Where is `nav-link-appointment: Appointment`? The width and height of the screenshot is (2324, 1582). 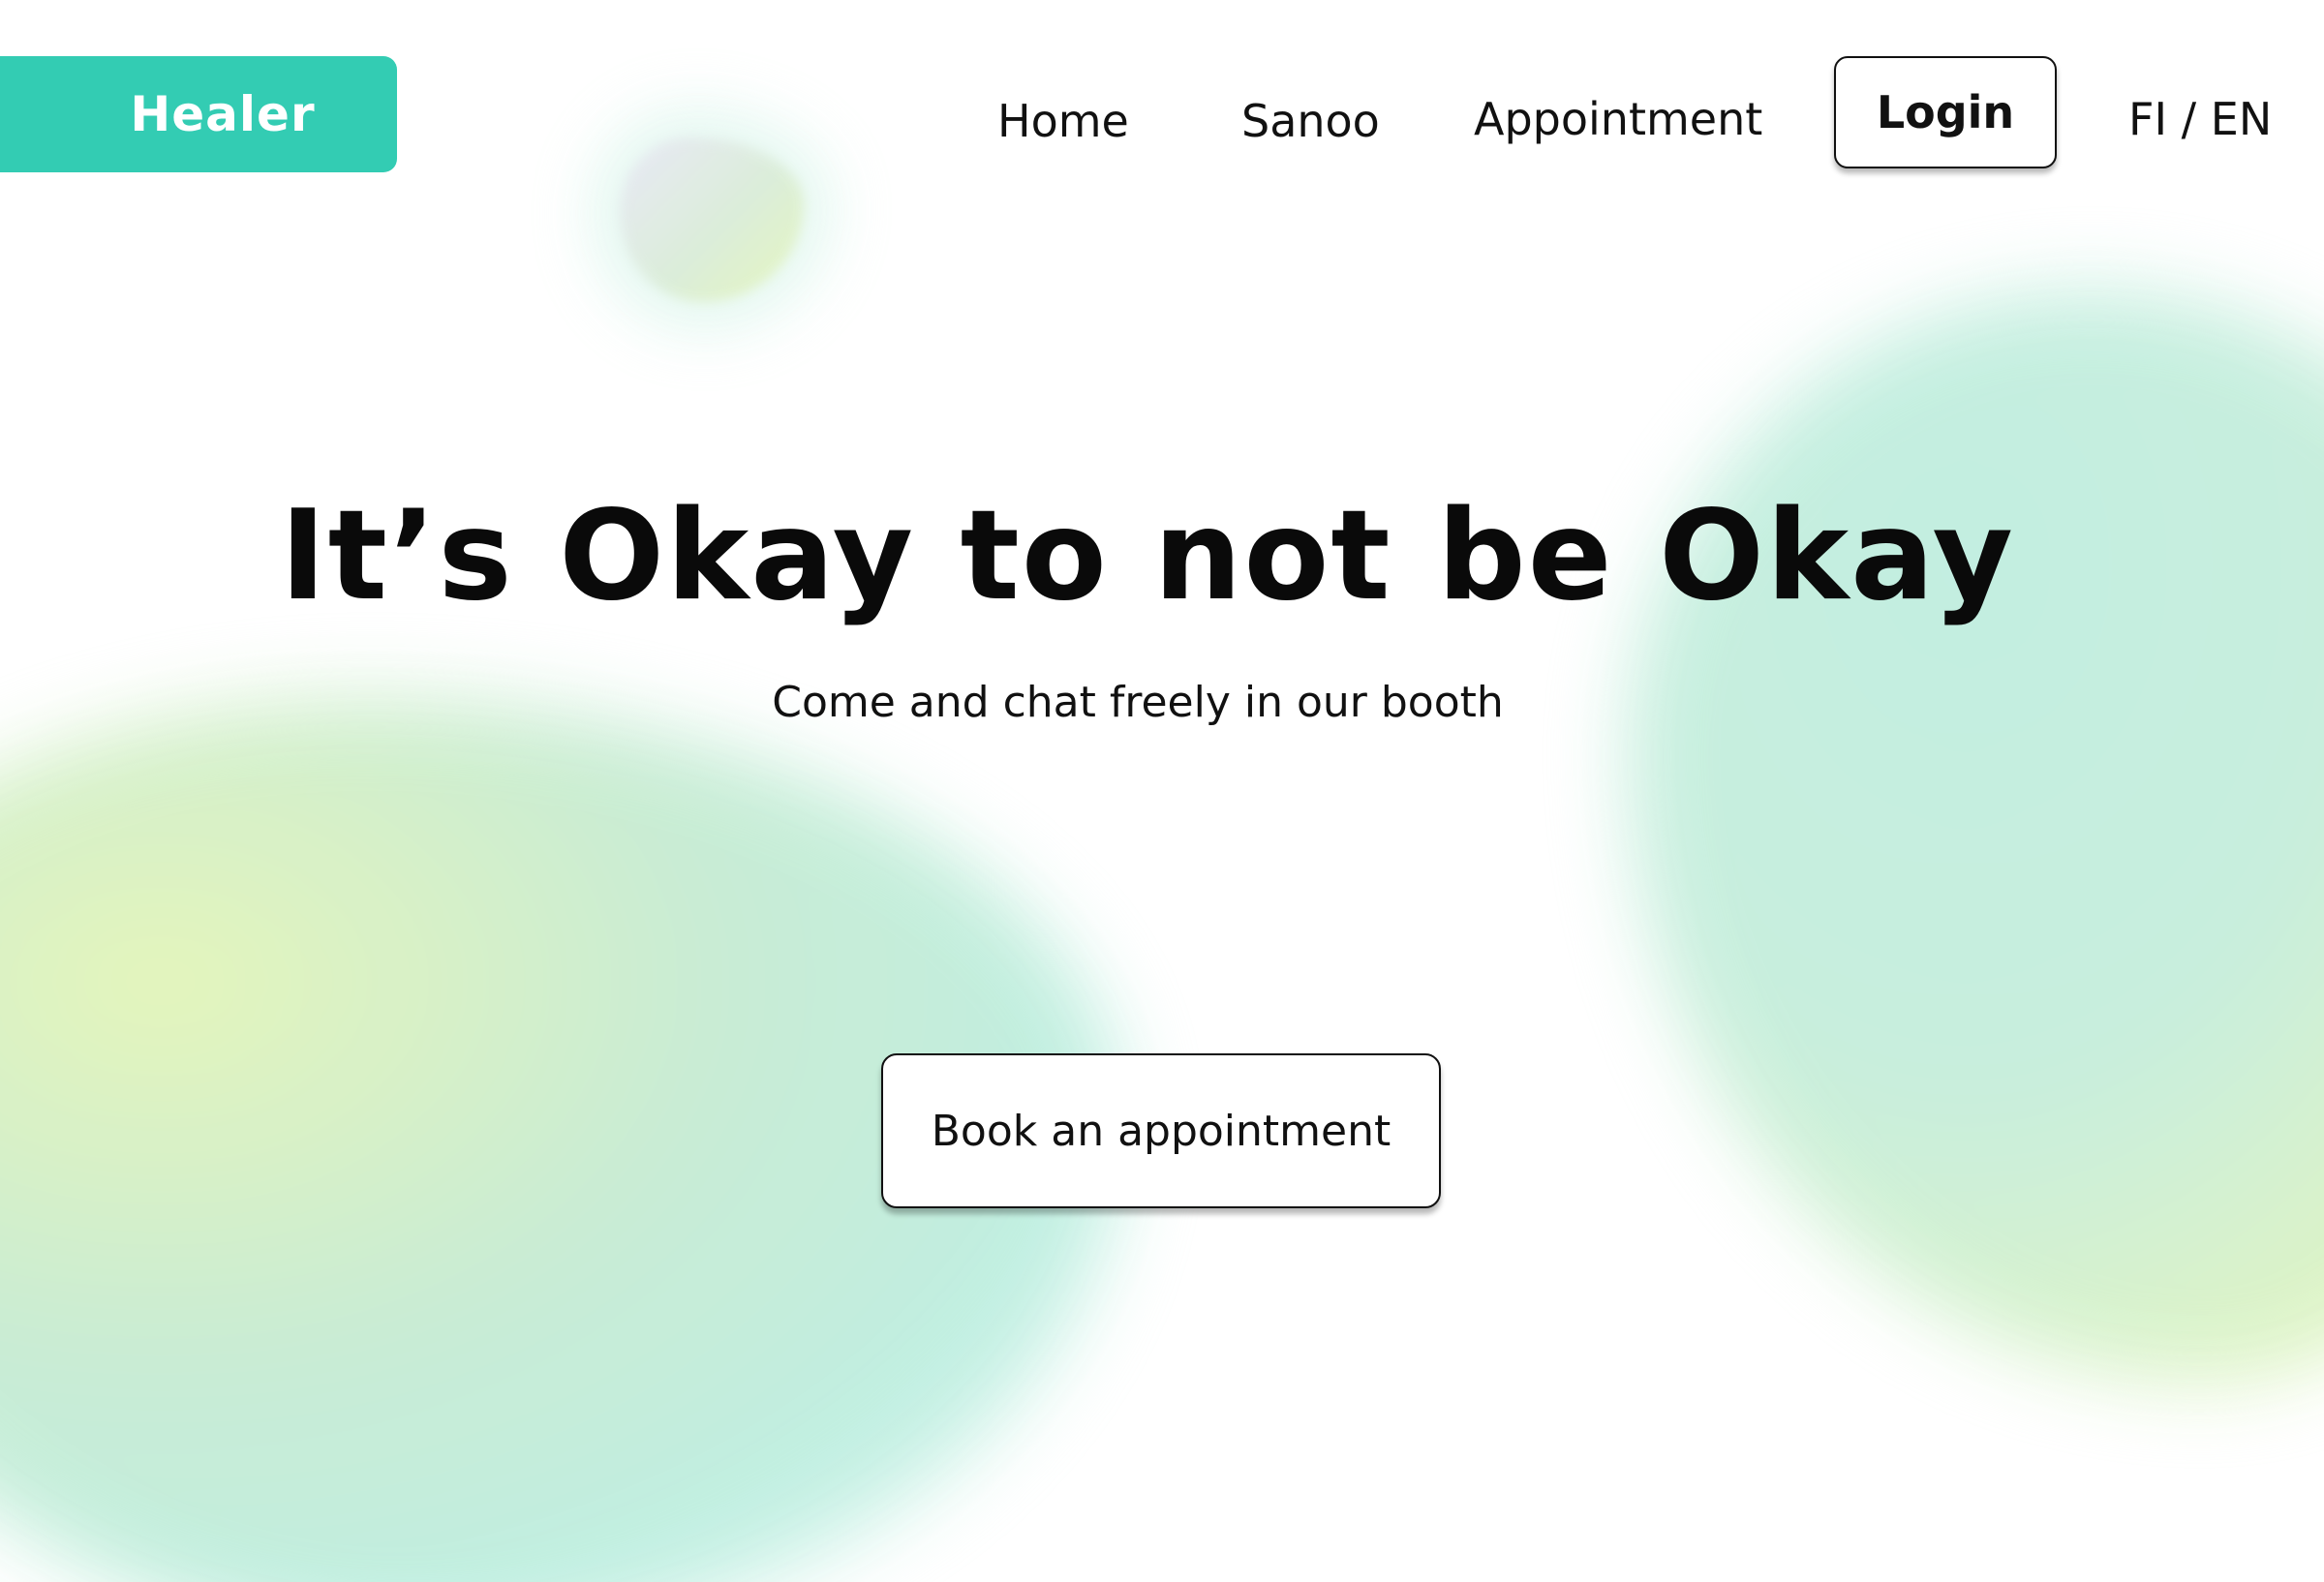 nav-link-appointment: Appointment is located at coordinates (1618, 119).